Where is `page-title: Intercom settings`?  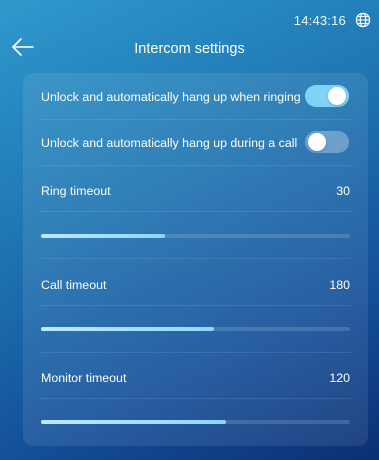 page-title: Intercom settings is located at coordinates (189, 49).